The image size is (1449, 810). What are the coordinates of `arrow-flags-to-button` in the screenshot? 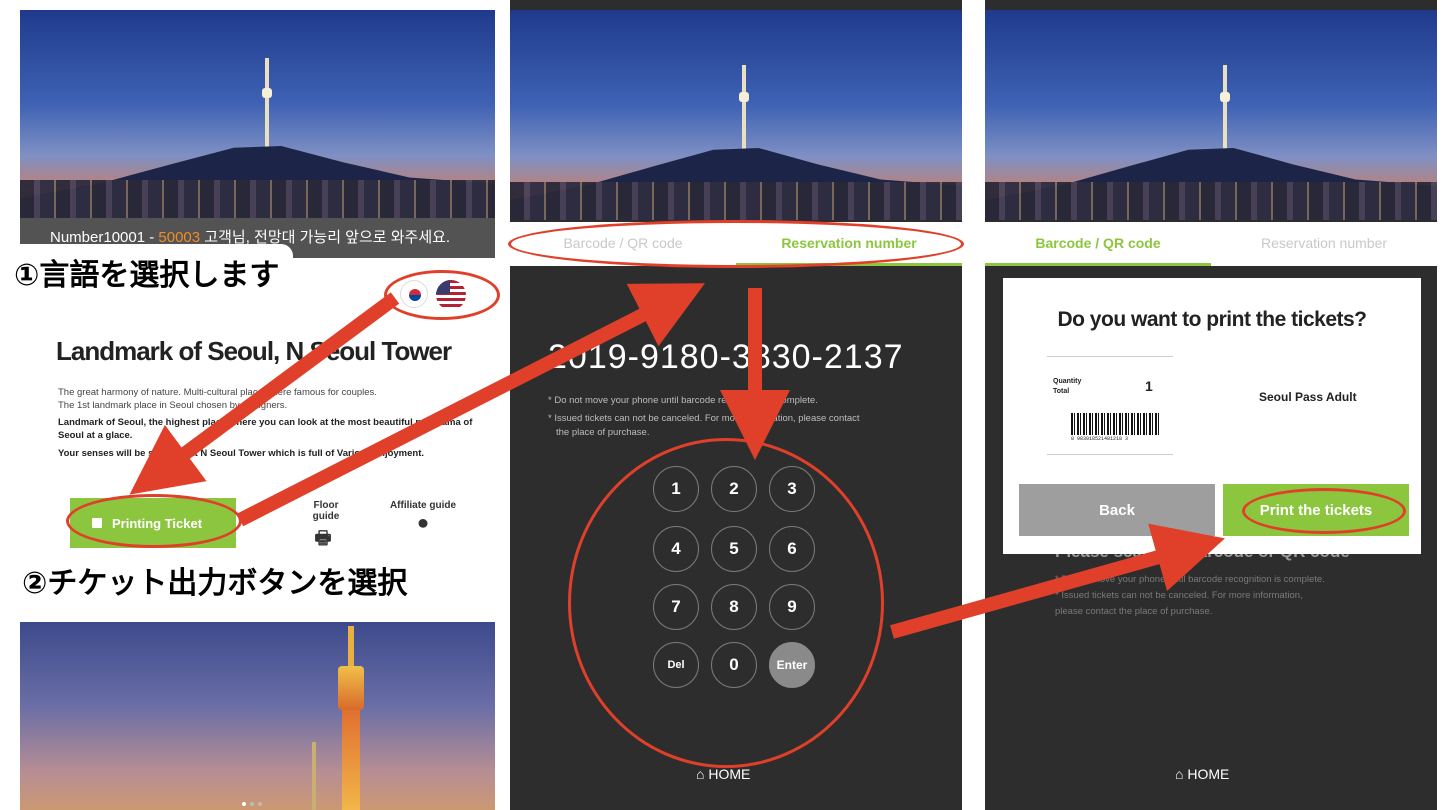 It's located at (264, 393).